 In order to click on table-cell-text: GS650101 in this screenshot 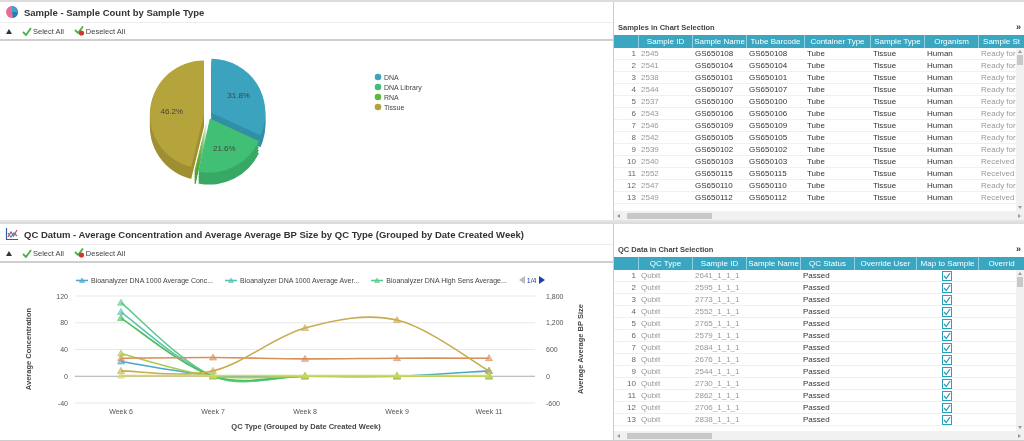, I will do `click(714, 77)`.